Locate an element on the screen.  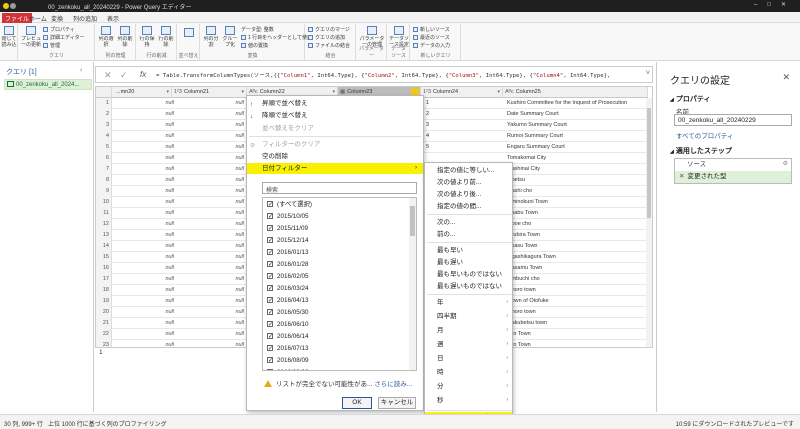
row-number: 2 is located at coordinates (104, 114).